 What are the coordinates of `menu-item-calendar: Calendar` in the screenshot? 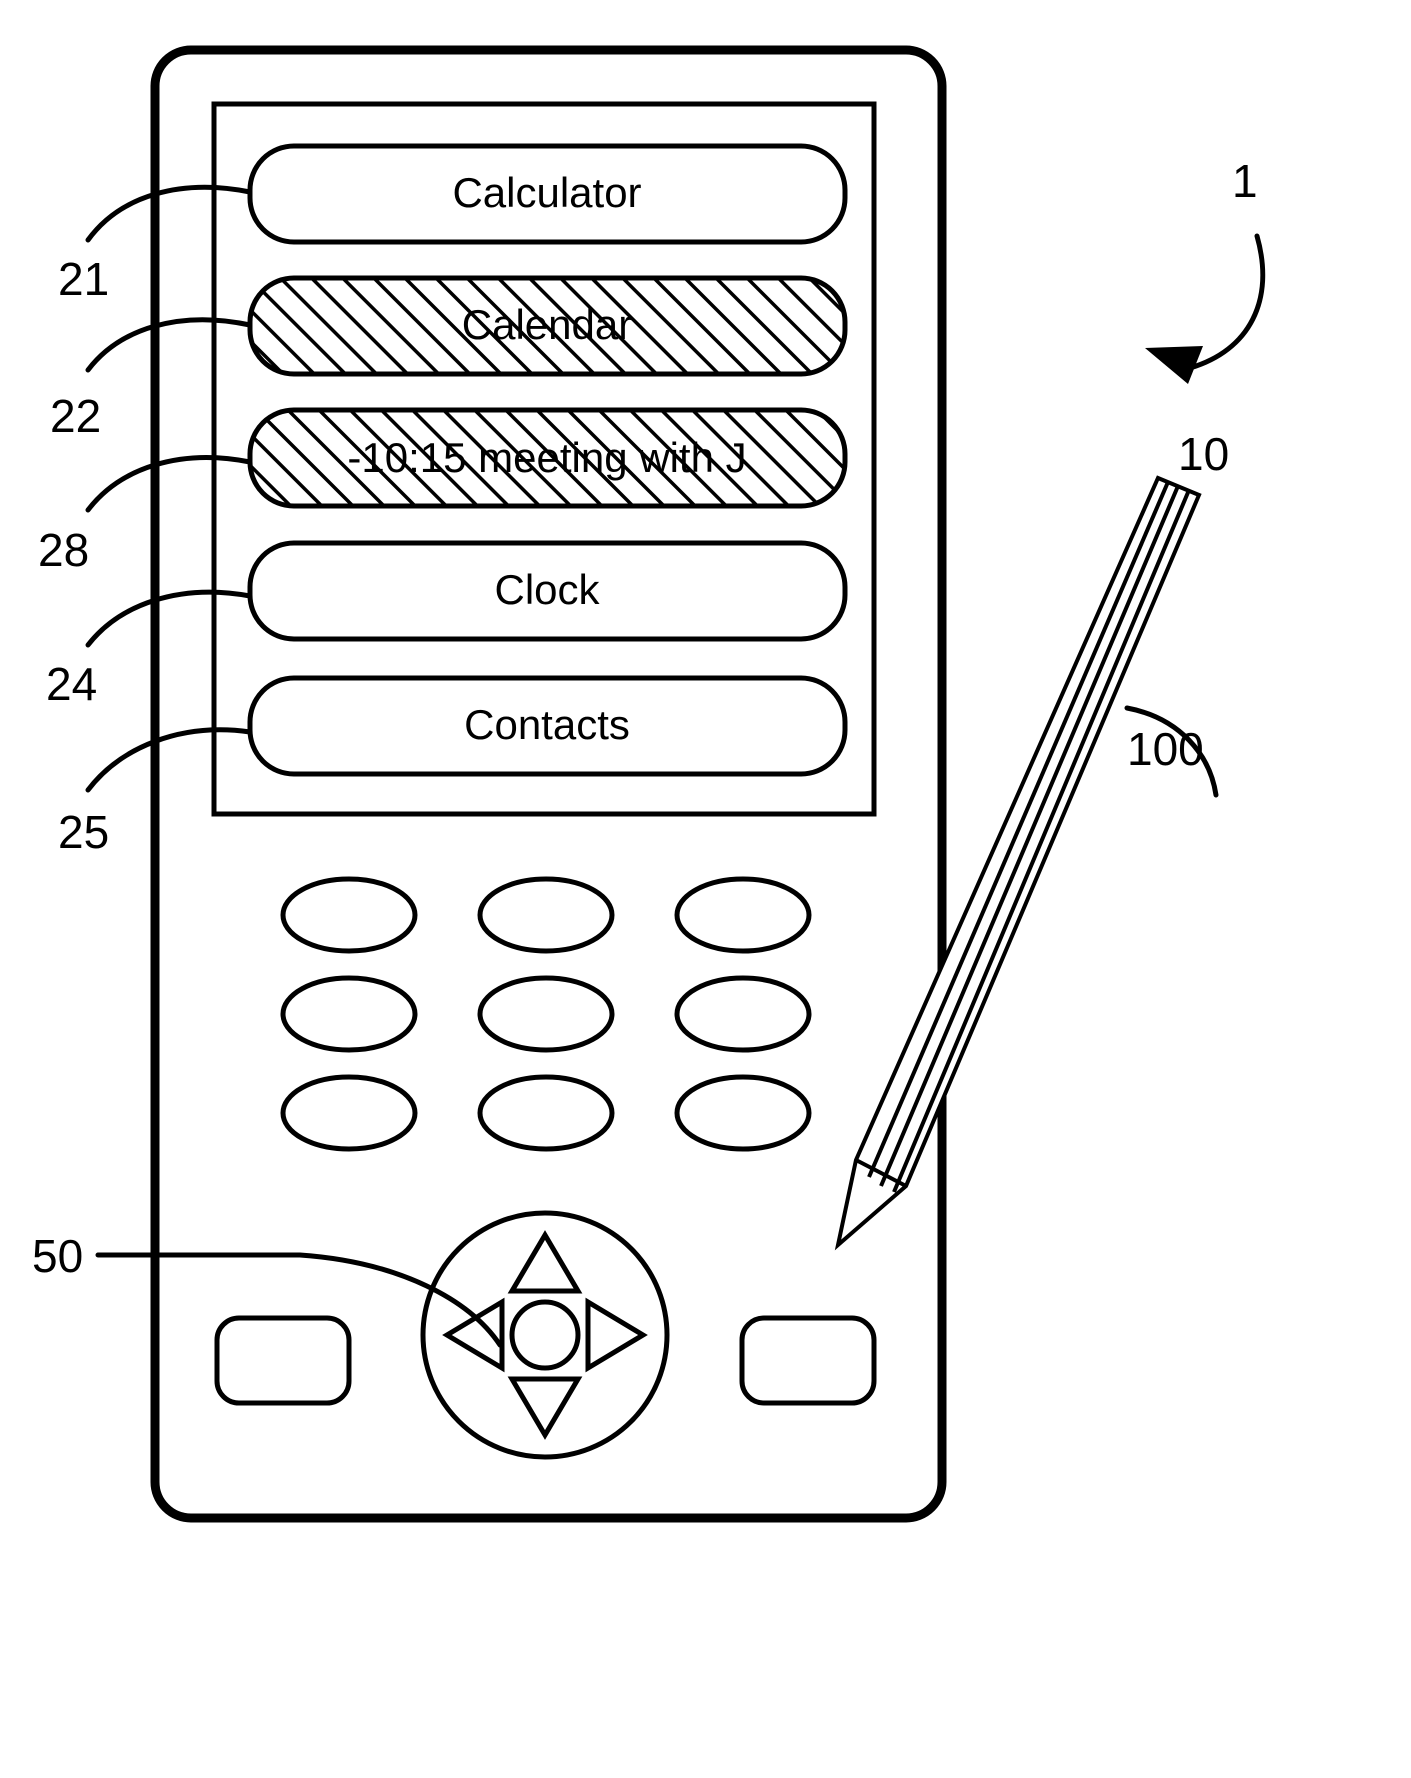 It's located at (547, 326).